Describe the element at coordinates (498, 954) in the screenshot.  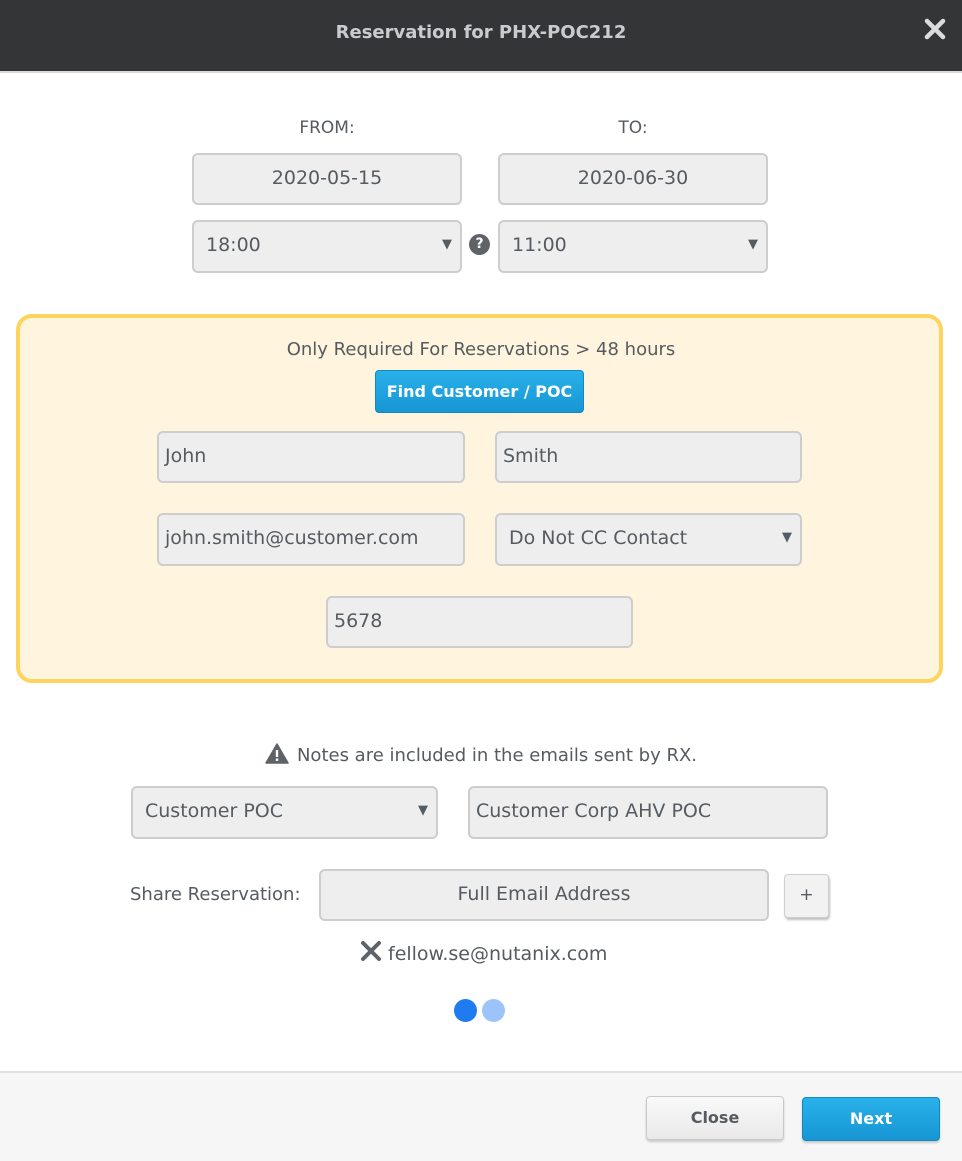
I see `shared-email-address: fellow.se@nutanix.com` at that location.